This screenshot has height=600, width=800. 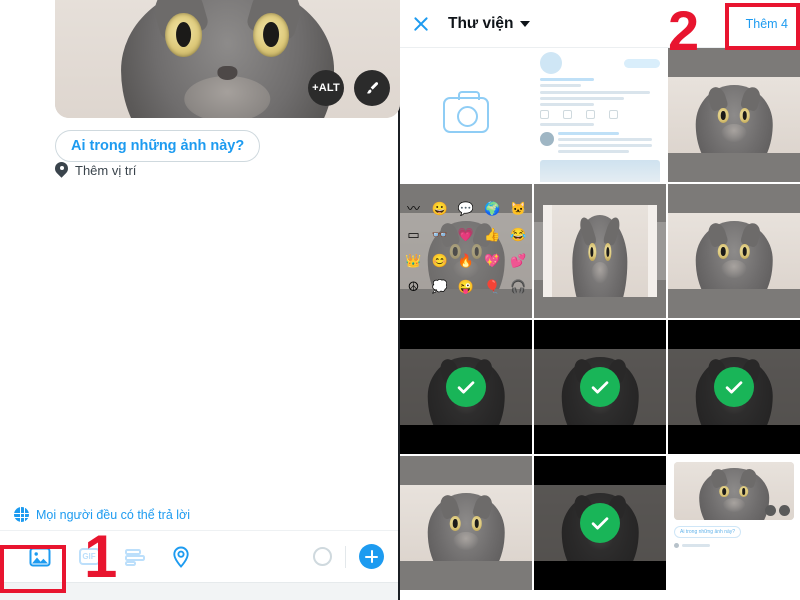 I want to click on compose-screenshot-thumb: Ai trong những ảnh này?, so click(x=734, y=523).